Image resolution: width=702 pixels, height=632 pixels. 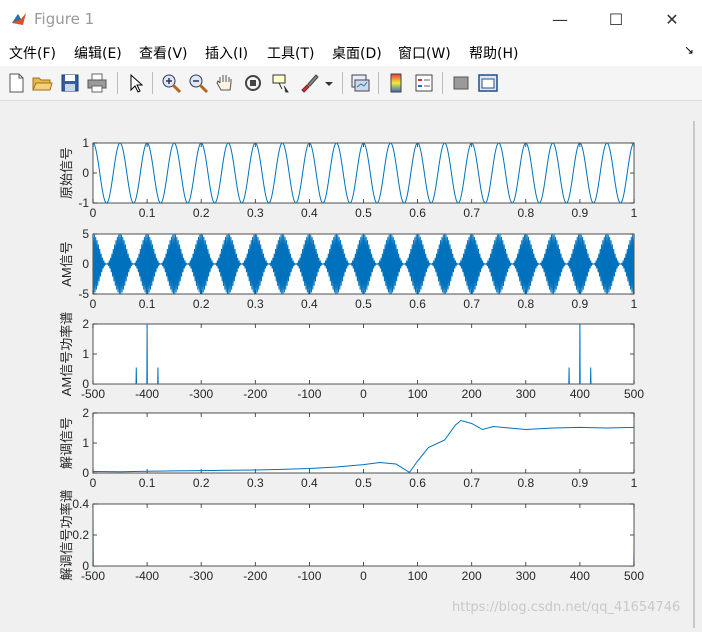 I want to click on y-tick-label: 5, so click(x=85, y=234).